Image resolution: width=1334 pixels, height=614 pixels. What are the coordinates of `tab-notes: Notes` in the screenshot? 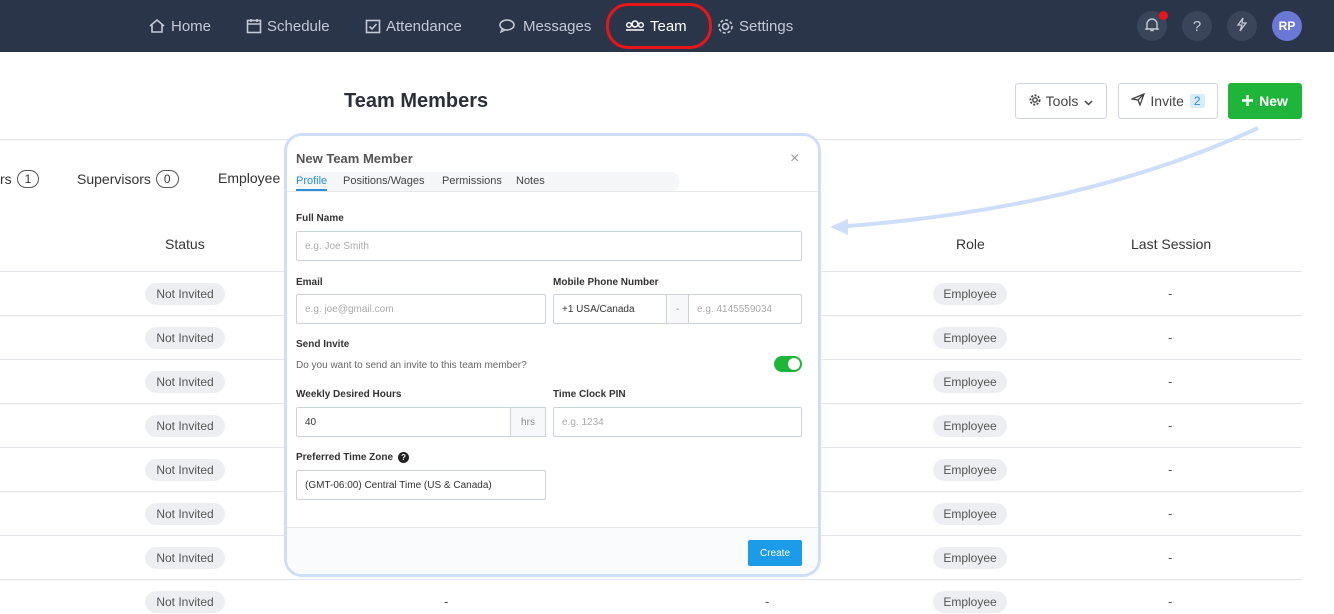 It's located at (530, 181).